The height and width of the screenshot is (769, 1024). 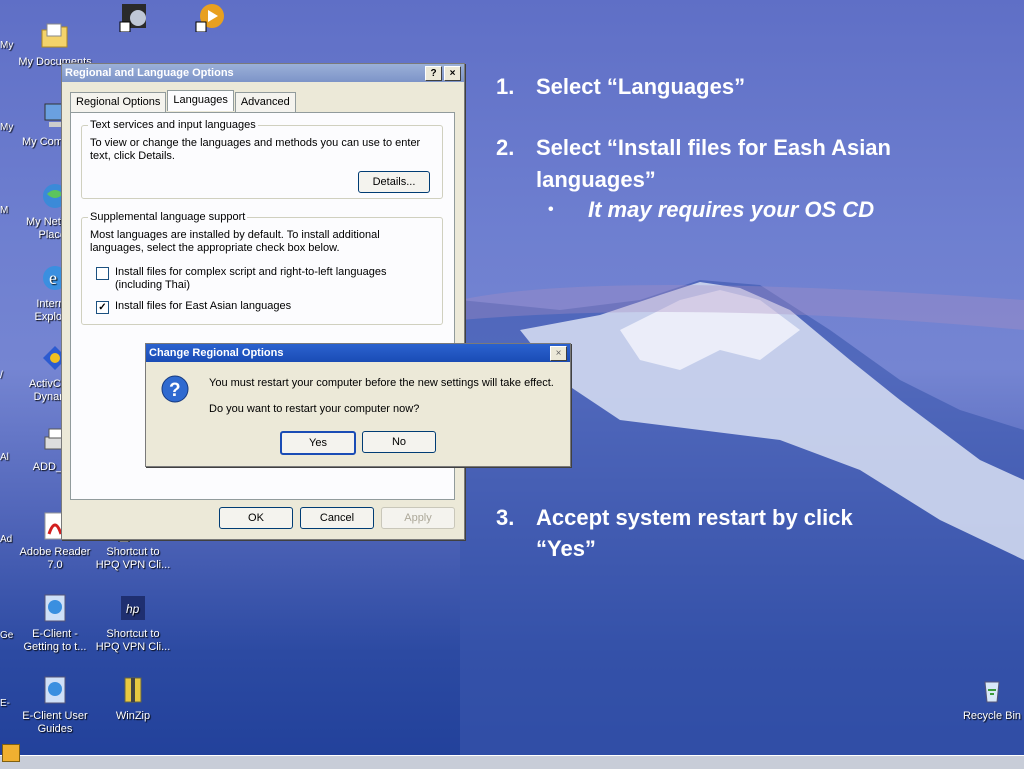 What do you see at coordinates (992, 716) in the screenshot?
I see `icon-label: Recycle Bin` at bounding box center [992, 716].